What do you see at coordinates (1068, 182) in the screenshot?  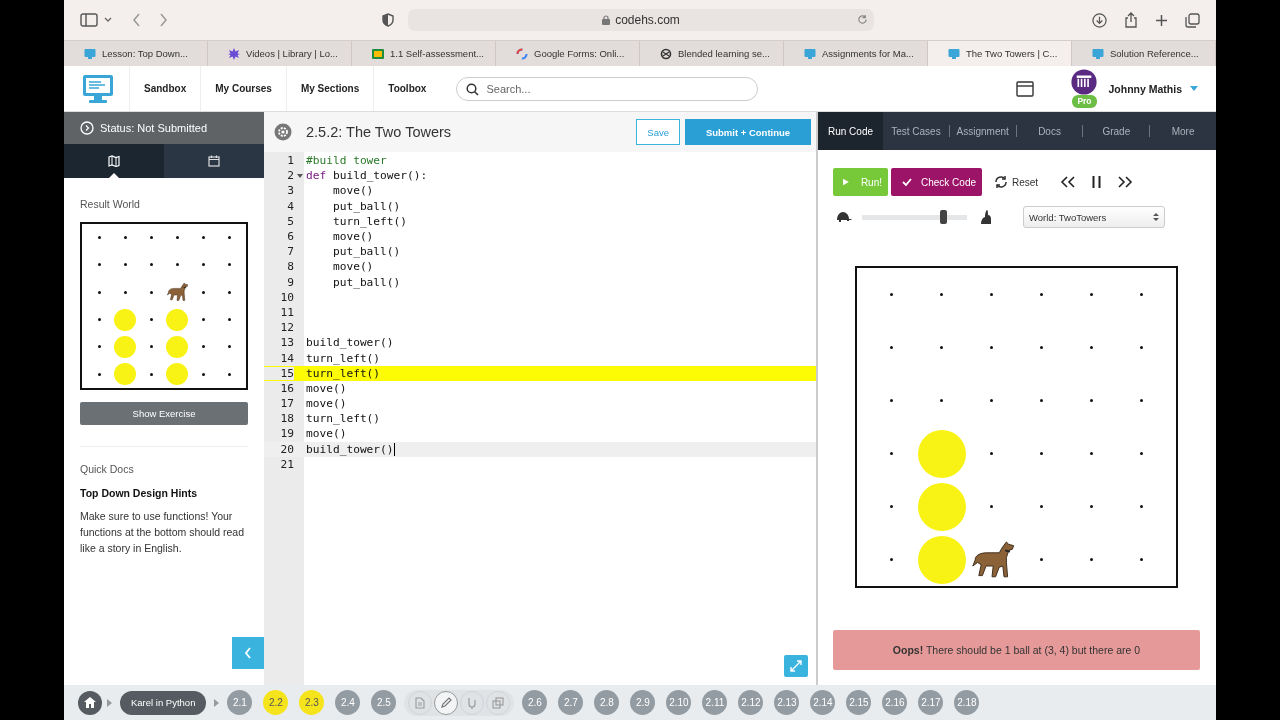 I see `rewind-icon` at bounding box center [1068, 182].